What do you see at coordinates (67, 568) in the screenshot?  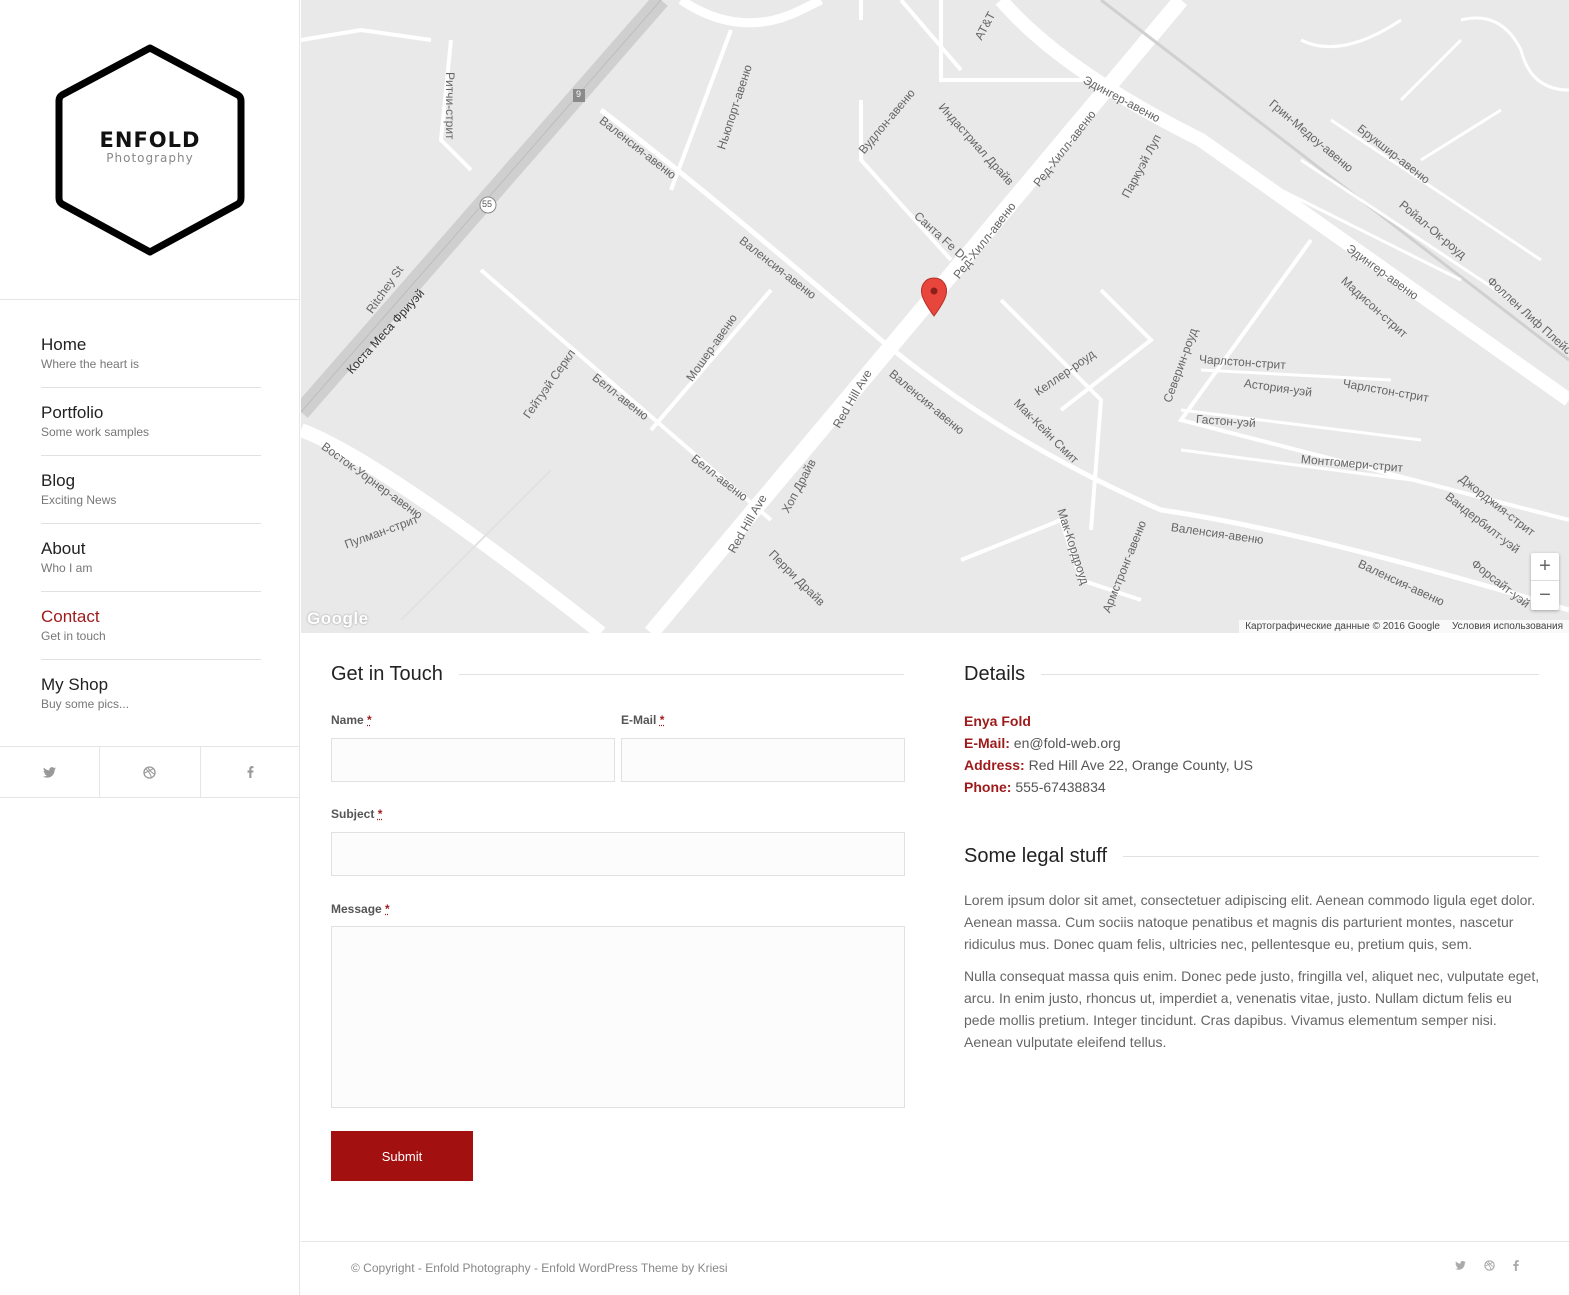 I see `nav-item-subtitle: Who I am` at bounding box center [67, 568].